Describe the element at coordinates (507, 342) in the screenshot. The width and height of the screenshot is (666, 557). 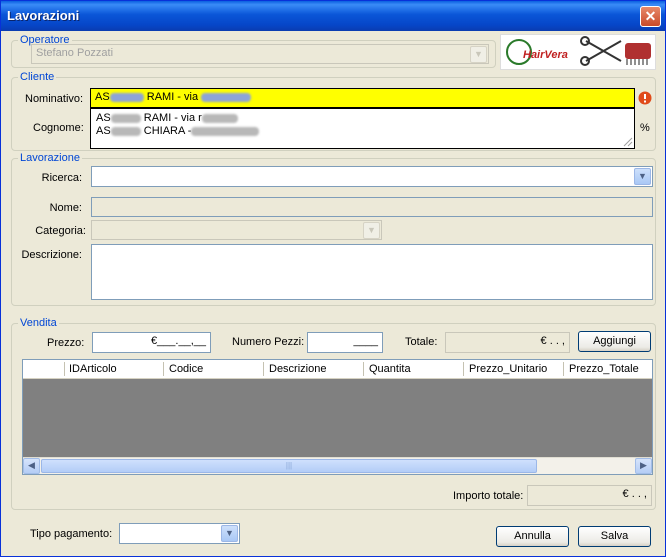
I see `totale-field: € . . ,` at that location.